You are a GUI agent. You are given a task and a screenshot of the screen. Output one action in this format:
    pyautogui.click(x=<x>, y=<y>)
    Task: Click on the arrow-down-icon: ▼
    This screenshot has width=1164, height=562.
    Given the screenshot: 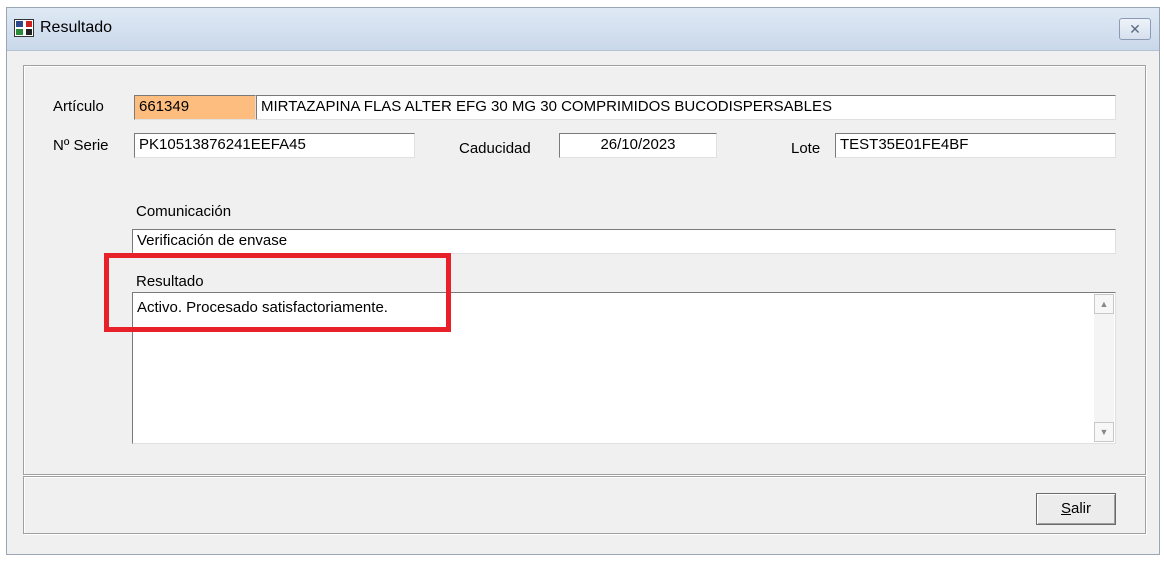 What is the action you would take?
    pyautogui.click(x=1104, y=432)
    